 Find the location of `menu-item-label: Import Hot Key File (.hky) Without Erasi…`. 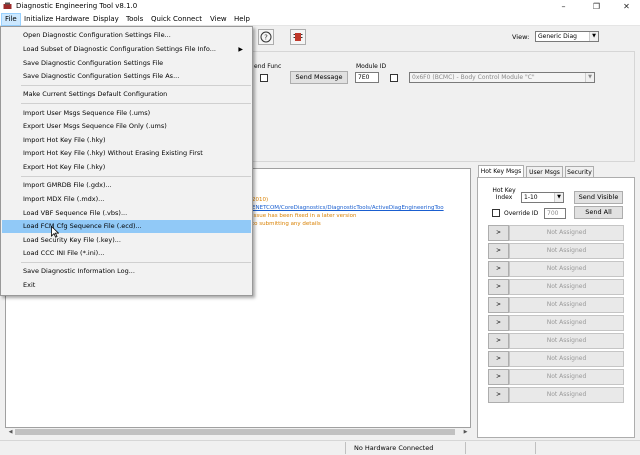

menu-item-label: Import Hot Key File (.hky) Without Erasi… is located at coordinates (113, 153).